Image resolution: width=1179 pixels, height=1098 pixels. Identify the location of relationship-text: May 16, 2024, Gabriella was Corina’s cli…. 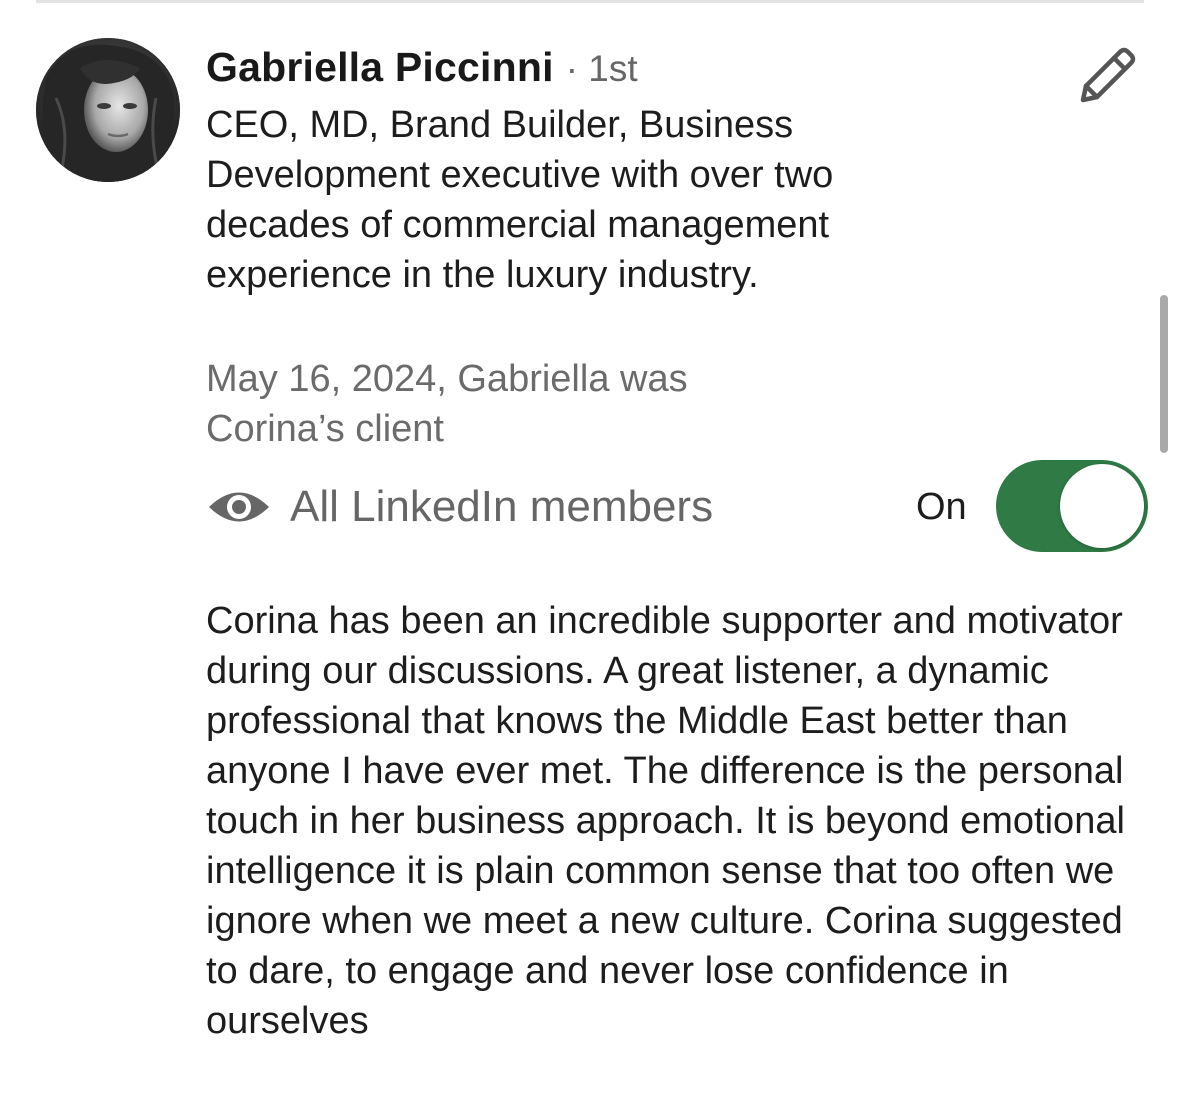
(447, 404).